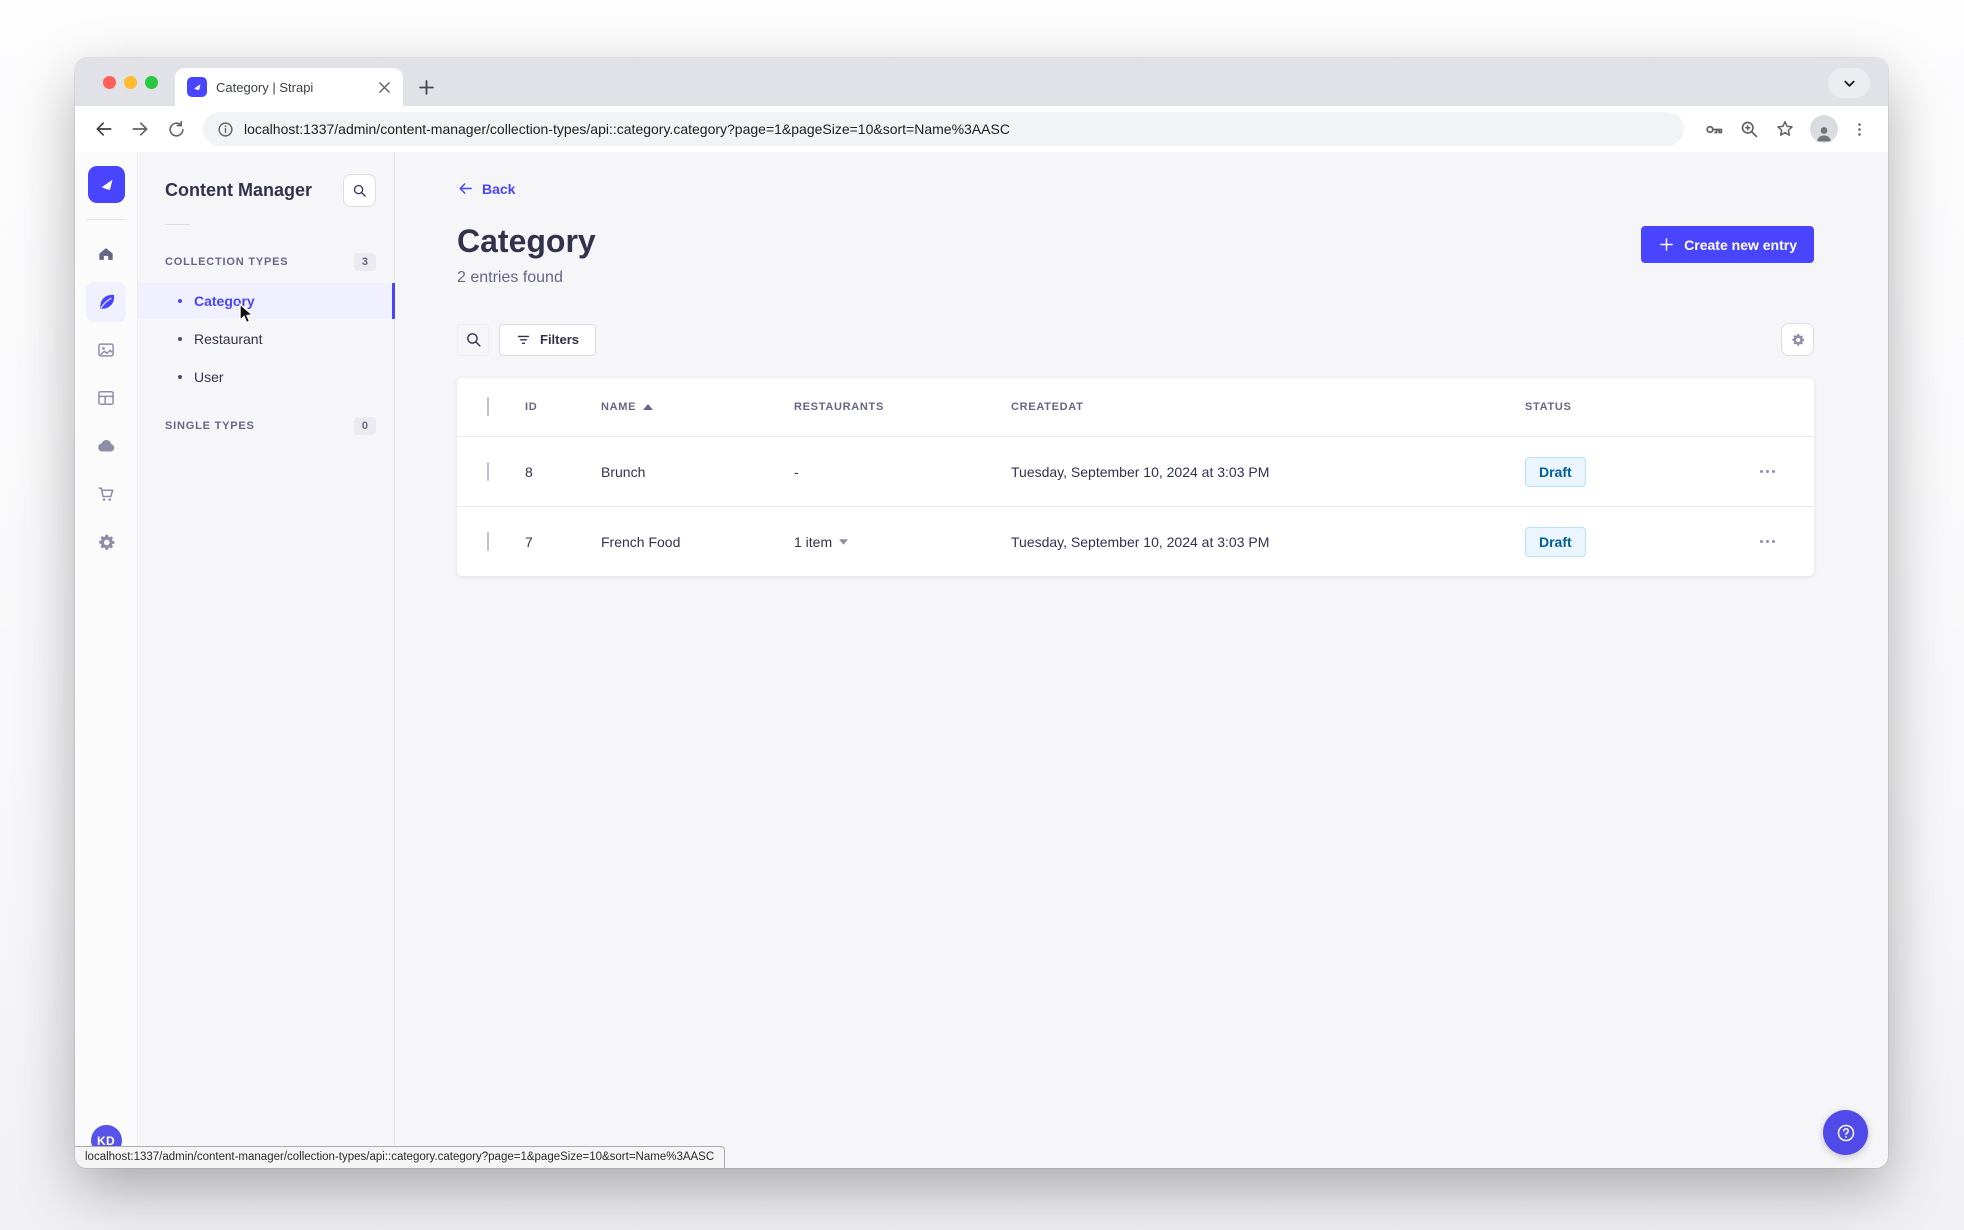  I want to click on question-circle-icon, so click(1845, 1132).